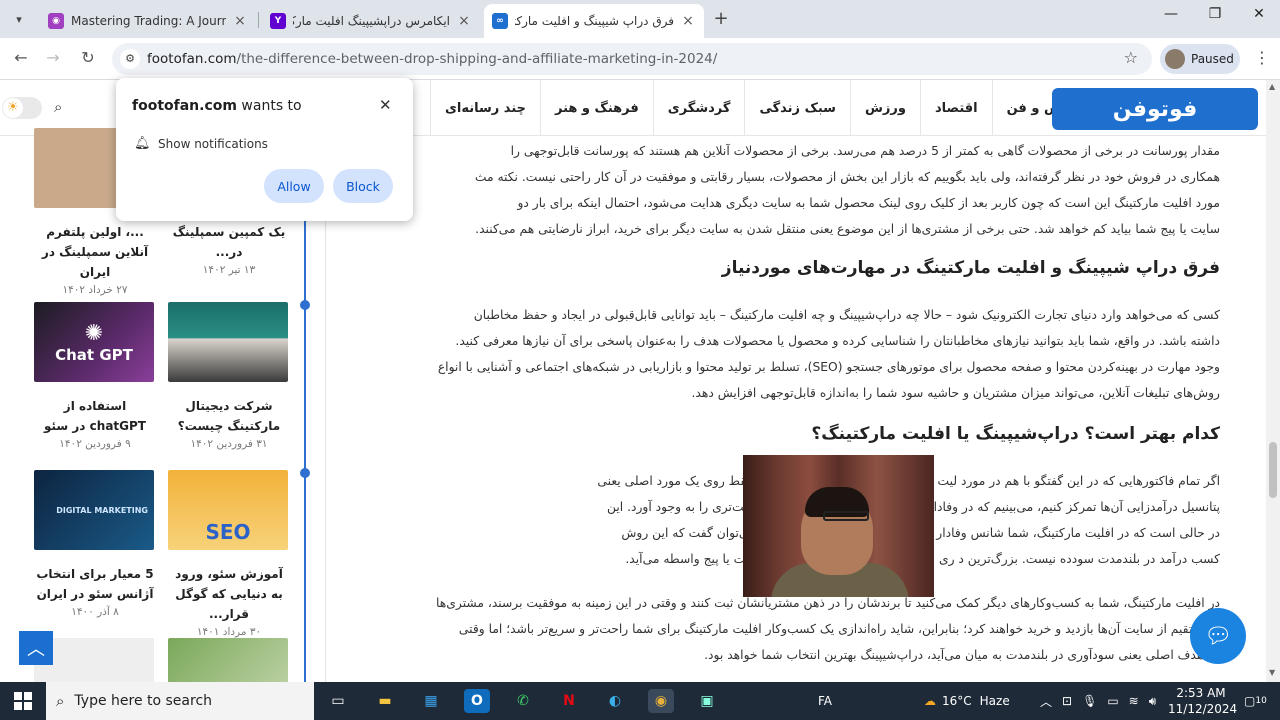  I want to click on post-date: ۳۱ فروردین ۱۴۰۲, so click(229, 444).